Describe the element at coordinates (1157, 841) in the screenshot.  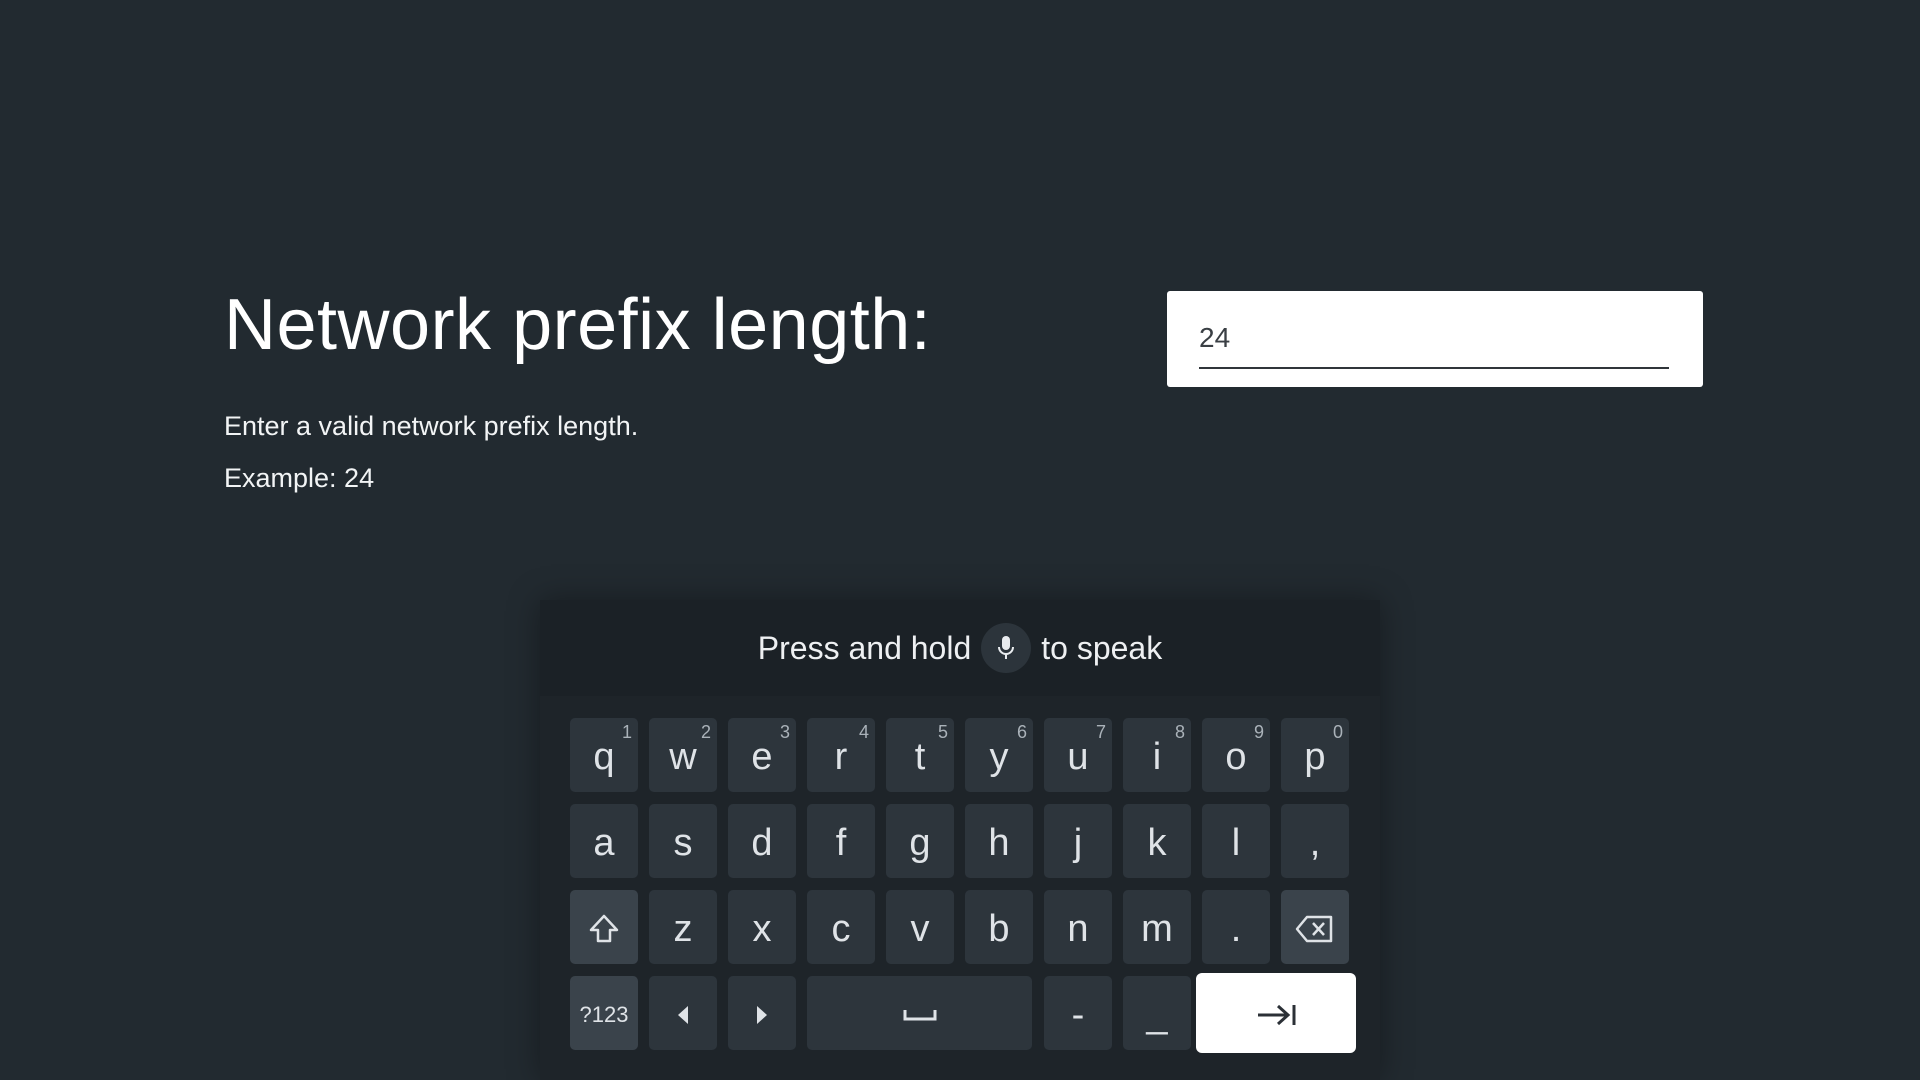
I see `key-k: k` at that location.